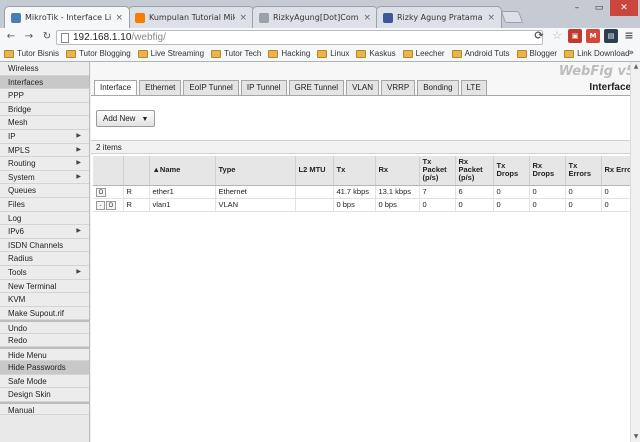 The width and height of the screenshot is (640, 442). What do you see at coordinates (430, 53) in the screenshot?
I see `bookmark-label: Leecher` at bounding box center [430, 53].